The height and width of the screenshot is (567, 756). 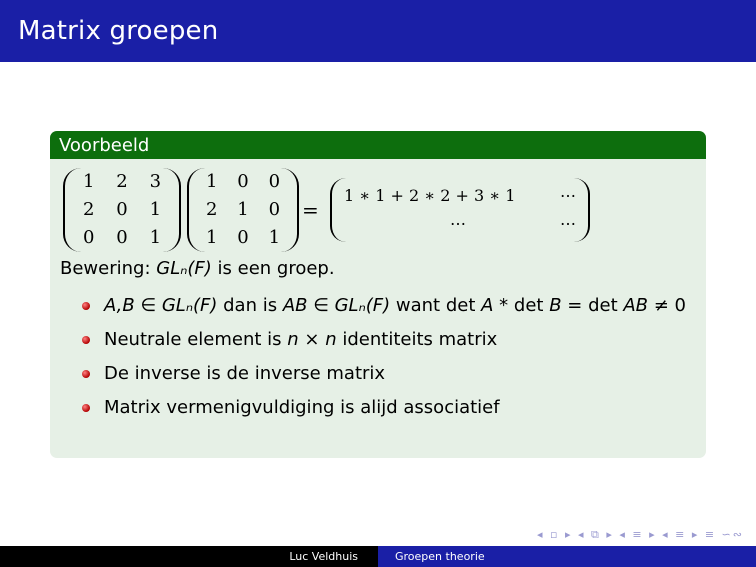 What do you see at coordinates (567, 556) in the screenshot?
I see `footer-topic-box: Groepen theorie` at bounding box center [567, 556].